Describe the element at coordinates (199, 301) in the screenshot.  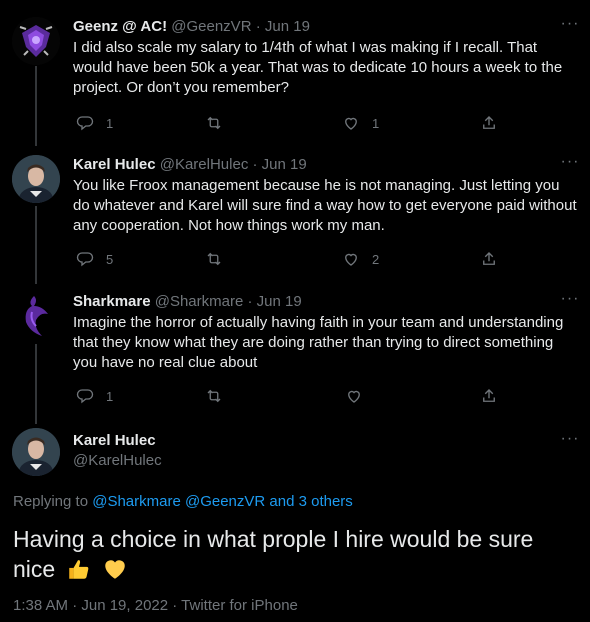
I see `author-handle: @Sharkmare` at that location.